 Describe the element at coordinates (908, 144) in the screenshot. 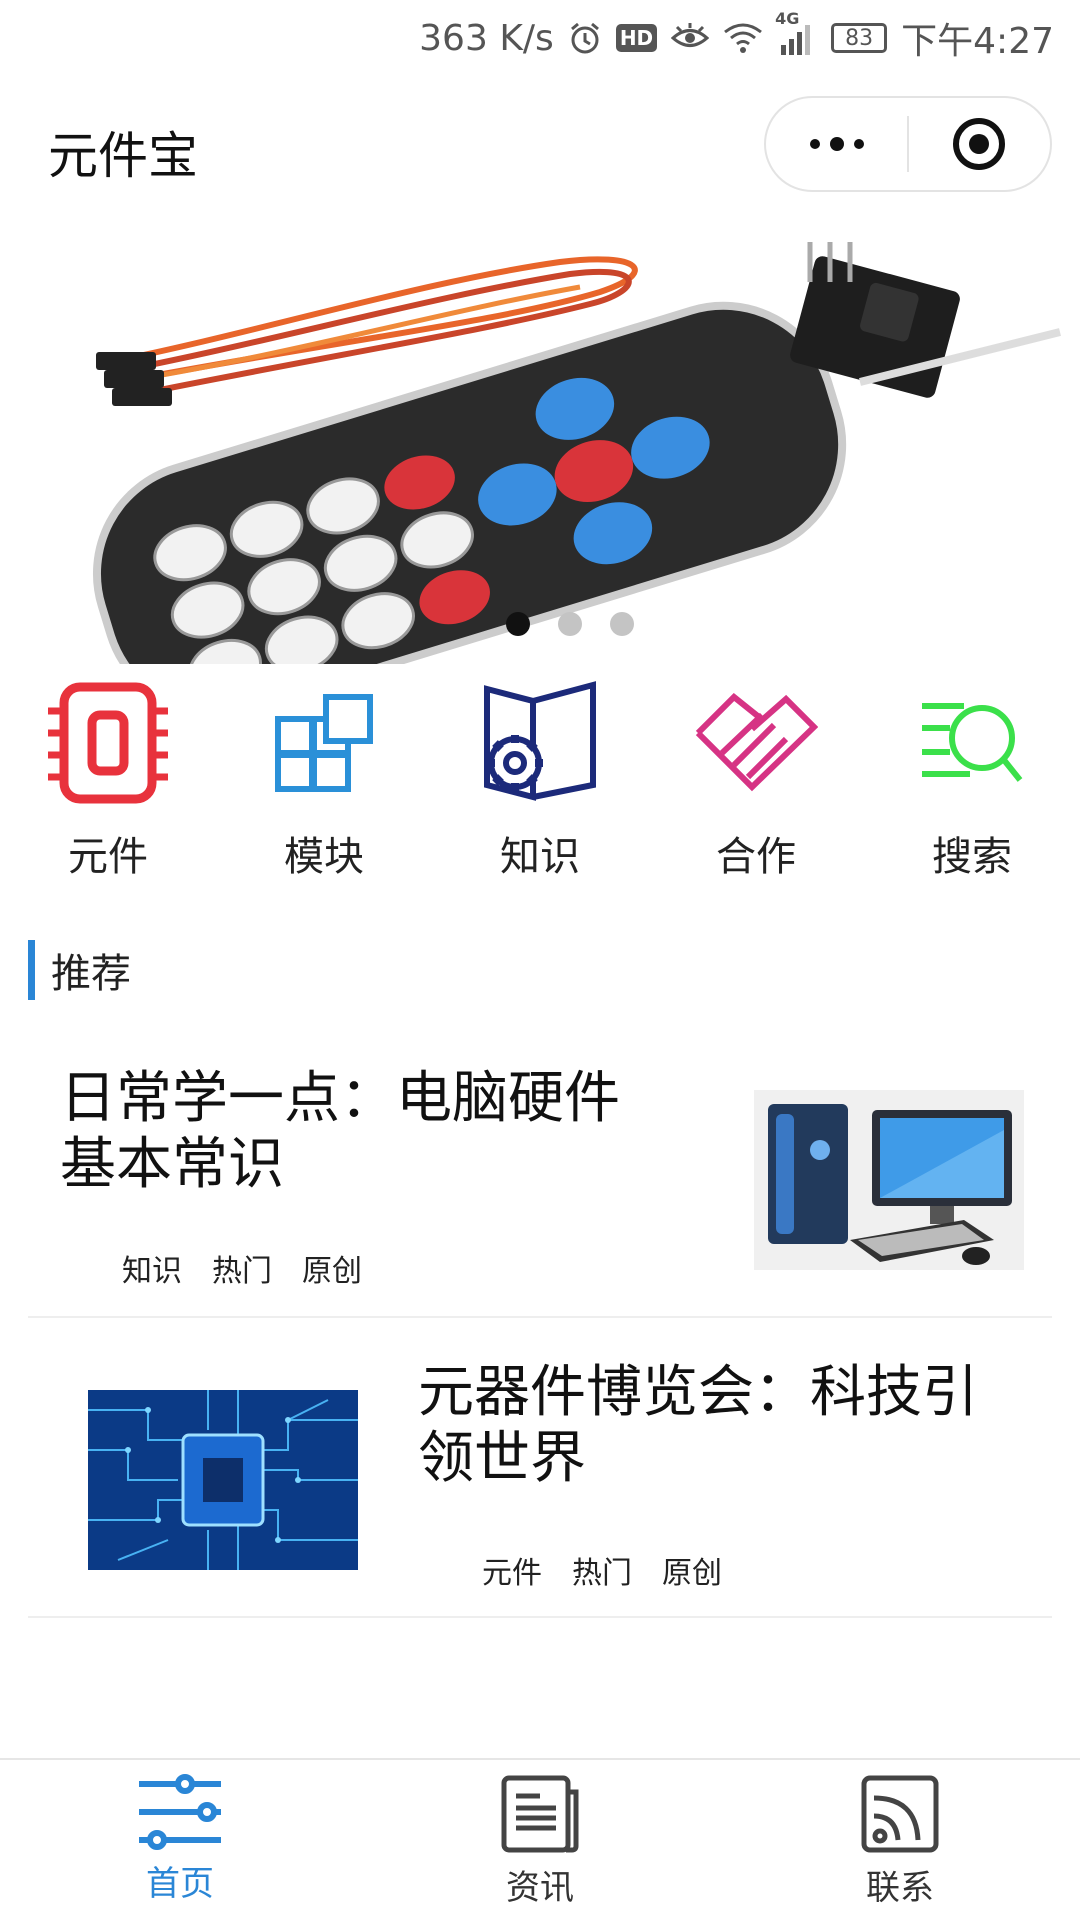

I see `mini-program-capsule` at that location.